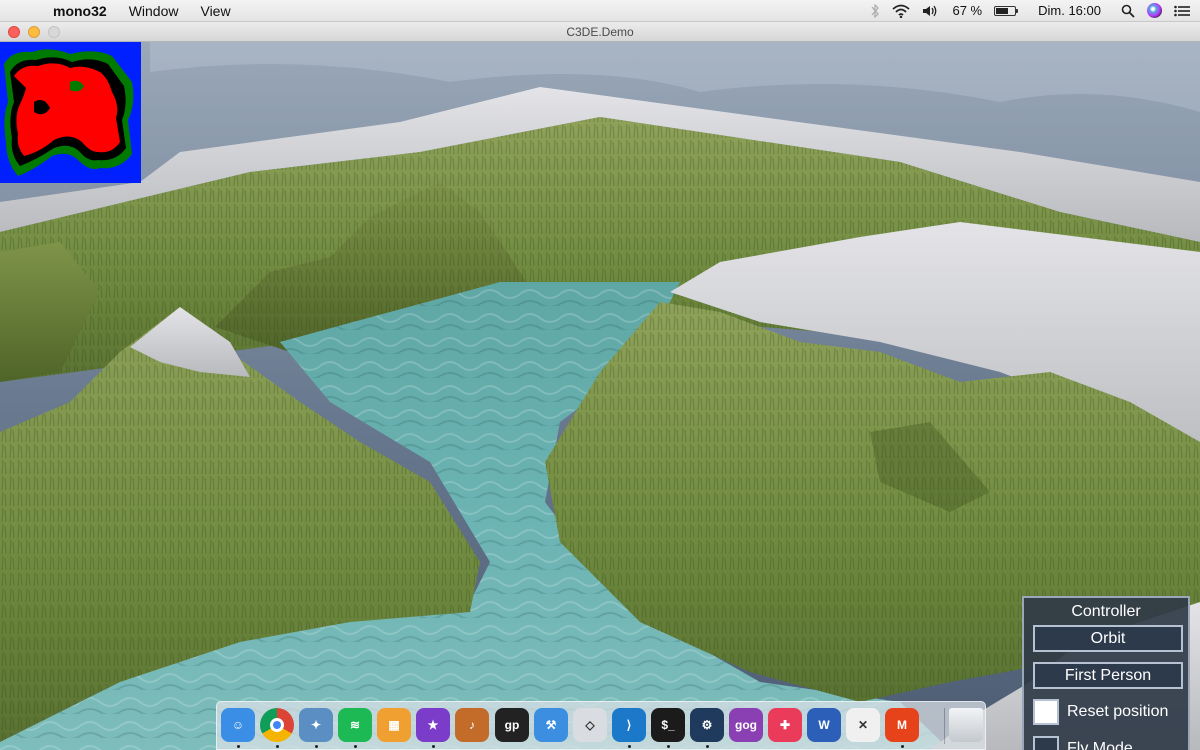  I want to click on first-person-button: First Person, so click(1108, 675).